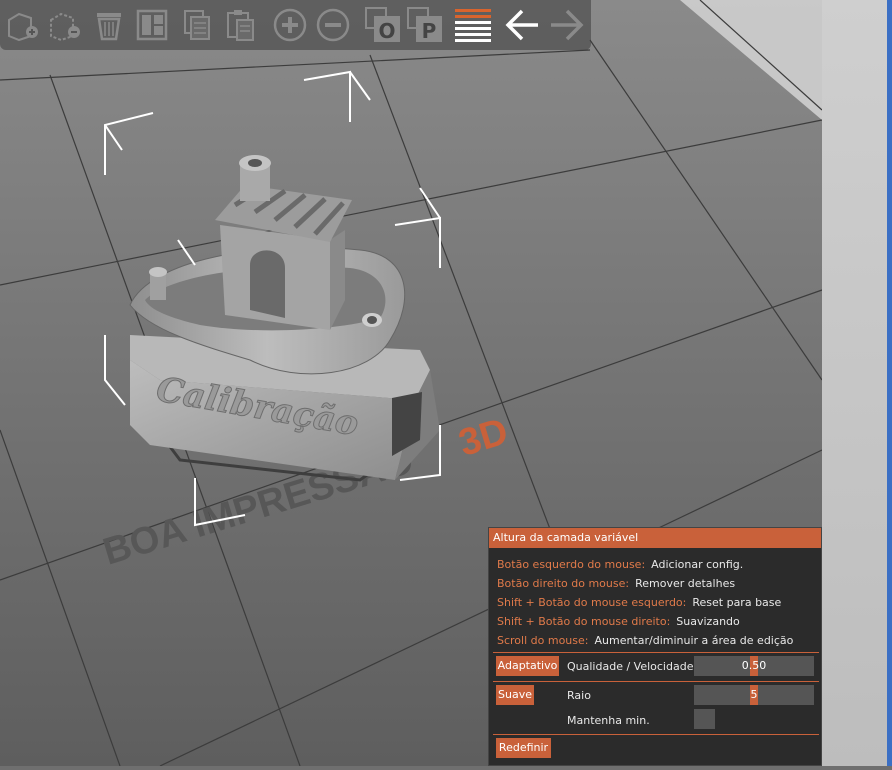  What do you see at coordinates (697, 564) in the screenshot?
I see `hint-value: Adicionar config.` at bounding box center [697, 564].